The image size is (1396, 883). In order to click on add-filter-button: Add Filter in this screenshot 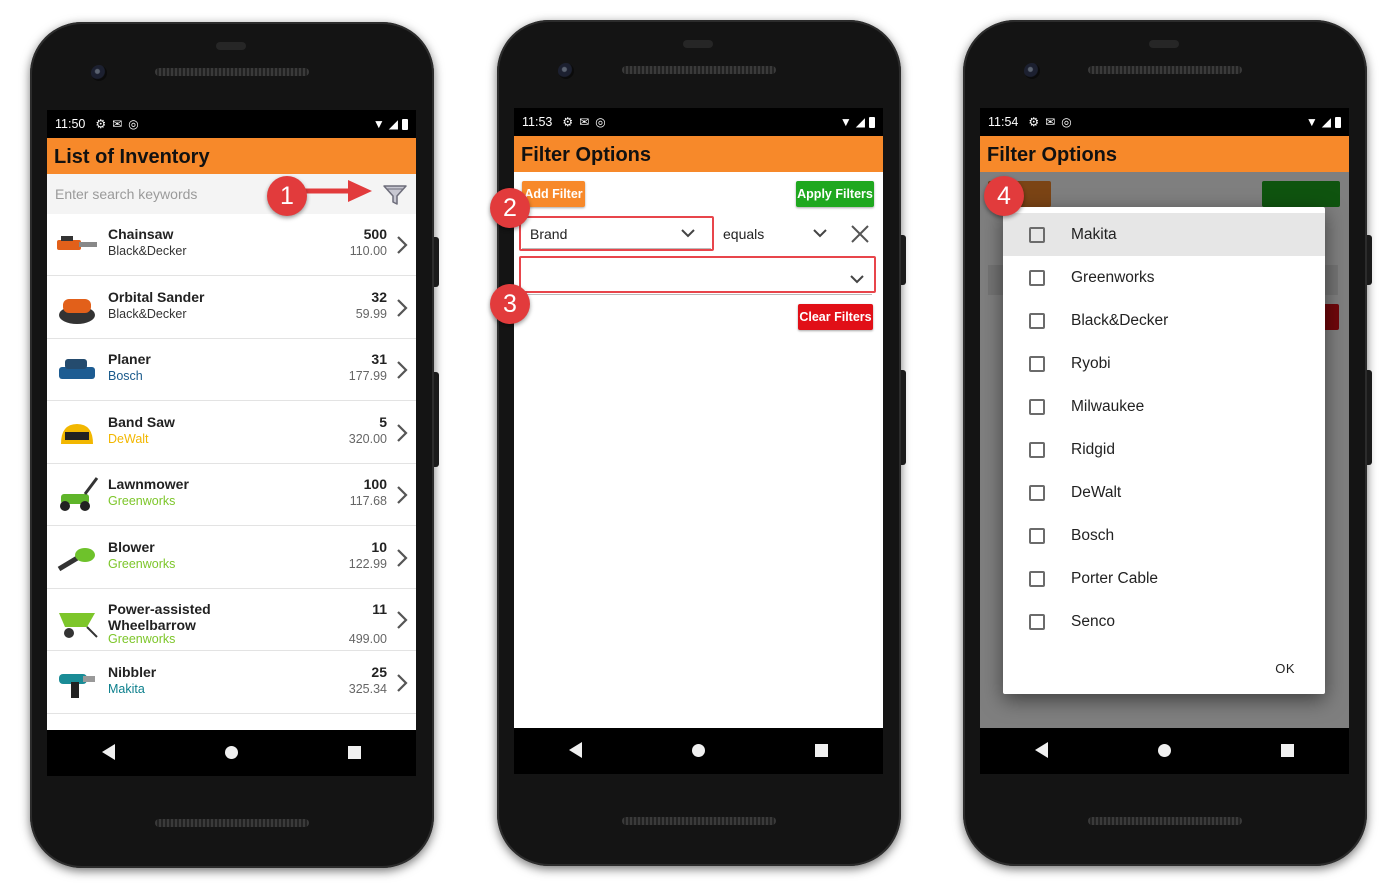, I will do `click(553, 194)`.